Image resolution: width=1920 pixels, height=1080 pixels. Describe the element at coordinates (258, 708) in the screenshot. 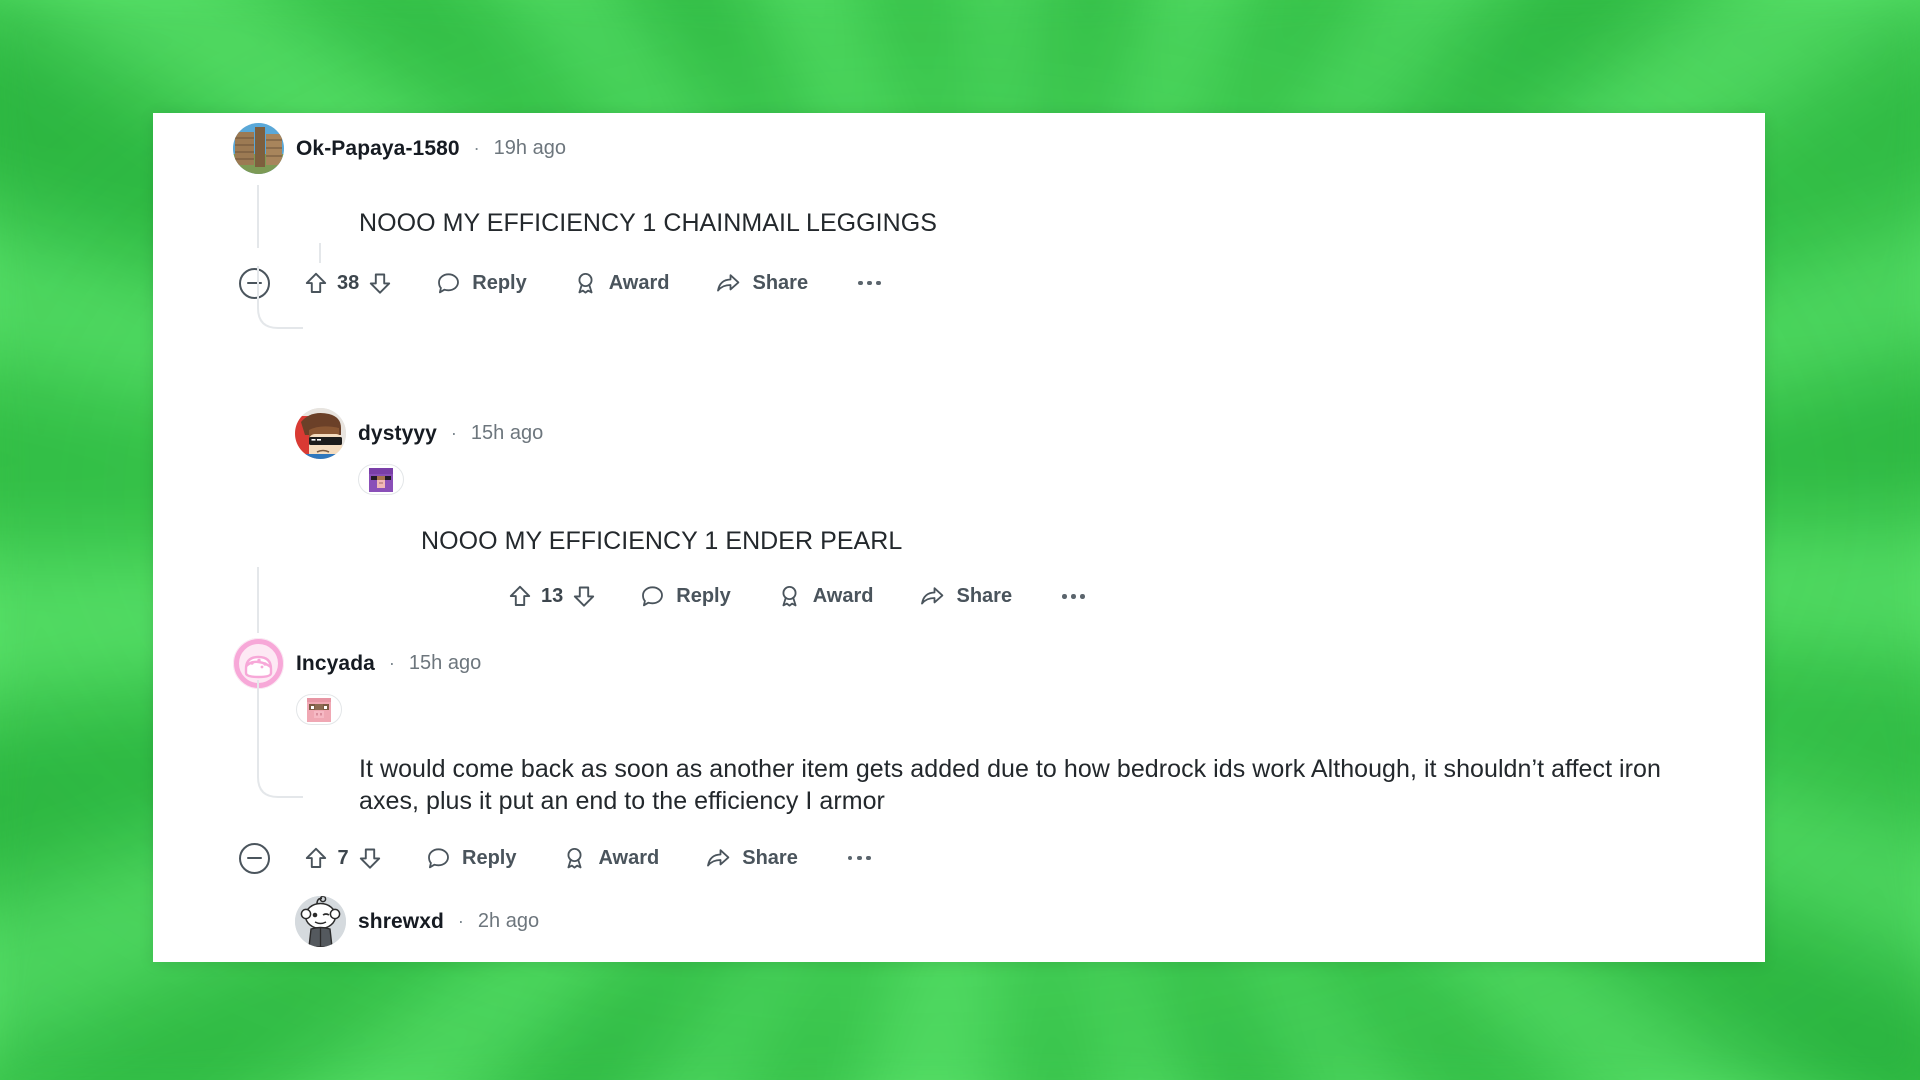

I see `thread-line-comment-2-lower` at that location.